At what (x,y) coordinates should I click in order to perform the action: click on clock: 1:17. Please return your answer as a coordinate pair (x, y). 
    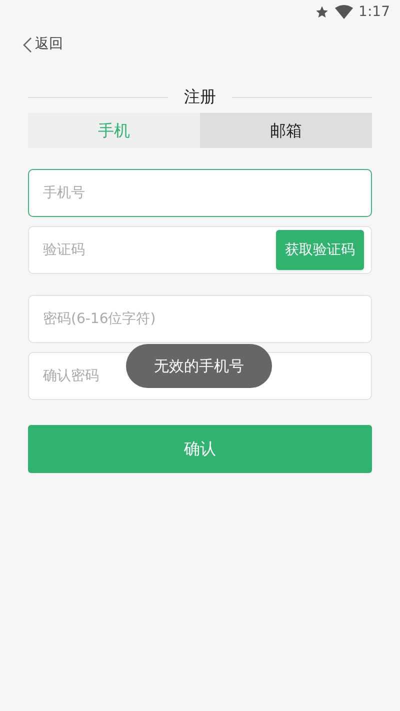
    Looking at the image, I should click on (374, 12).